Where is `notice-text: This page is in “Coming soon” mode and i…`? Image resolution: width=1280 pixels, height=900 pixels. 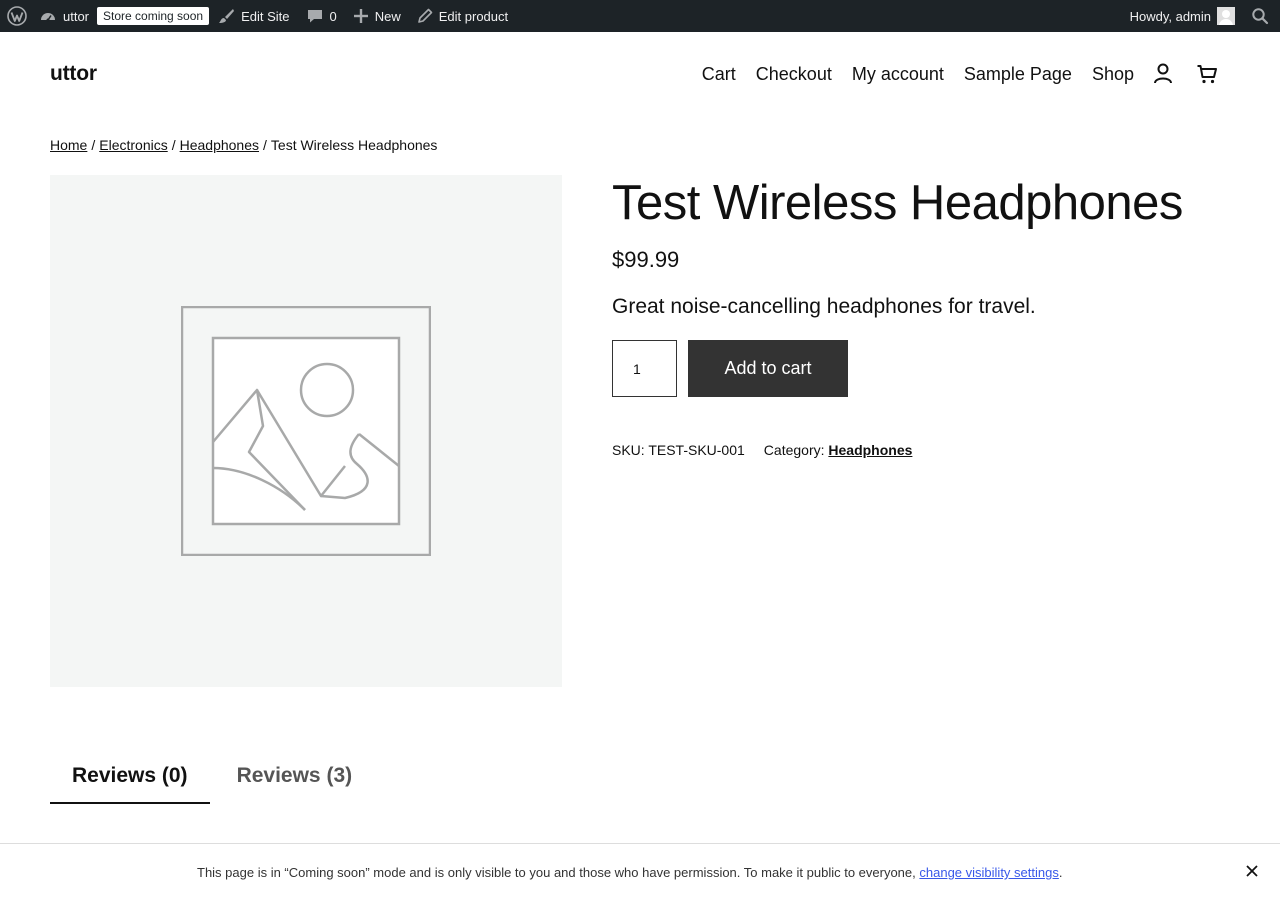
notice-text: This page is in “Coming soon” mode and i… is located at coordinates (629, 872).